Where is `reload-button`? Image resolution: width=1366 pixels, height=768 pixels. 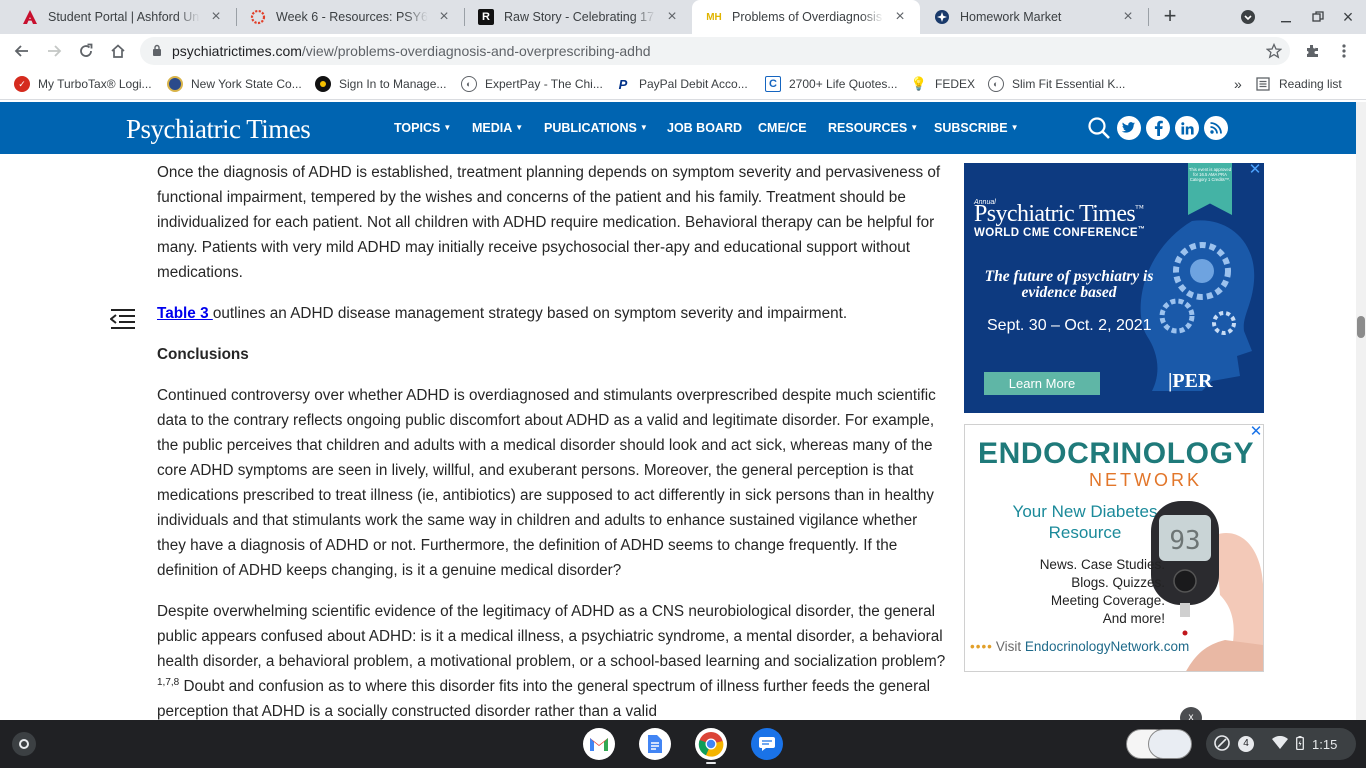
reload-button is located at coordinates (86, 51).